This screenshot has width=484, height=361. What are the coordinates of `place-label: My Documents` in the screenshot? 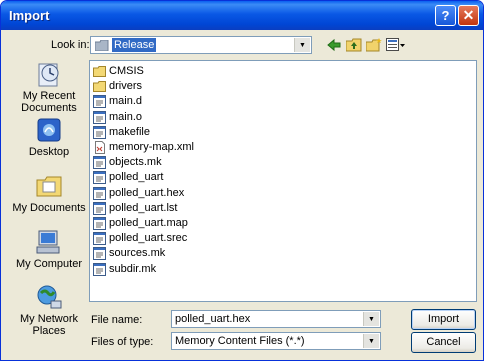 It's located at (49, 208).